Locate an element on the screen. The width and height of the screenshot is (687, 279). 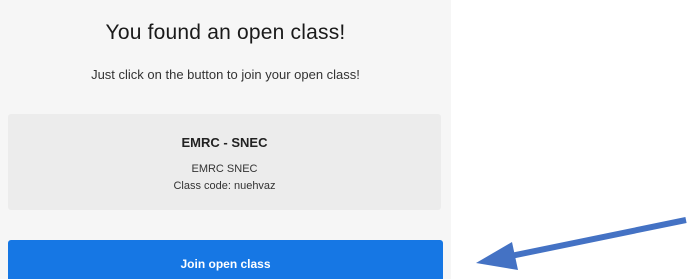
pointer-arrow-icon is located at coordinates (581, 243).